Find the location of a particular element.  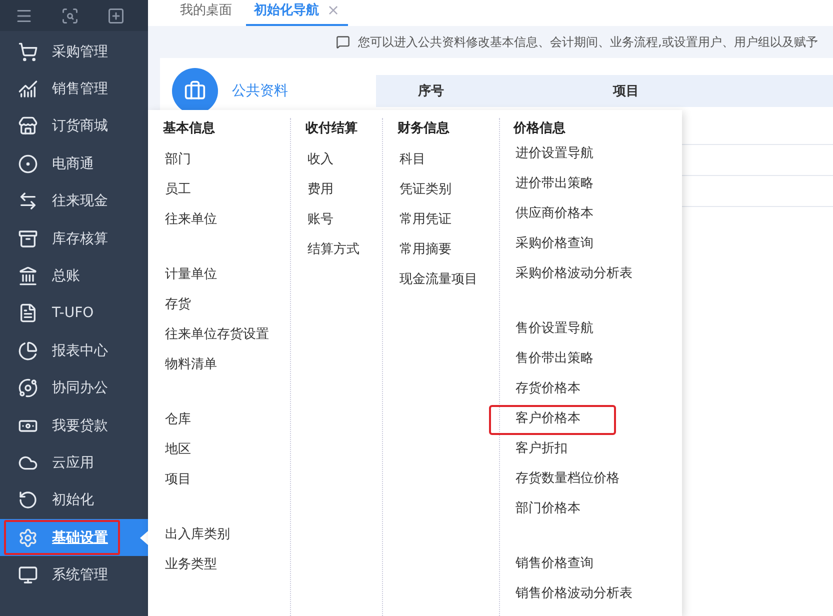

menu-item: 采购价格波动分析表 is located at coordinates (572, 275).